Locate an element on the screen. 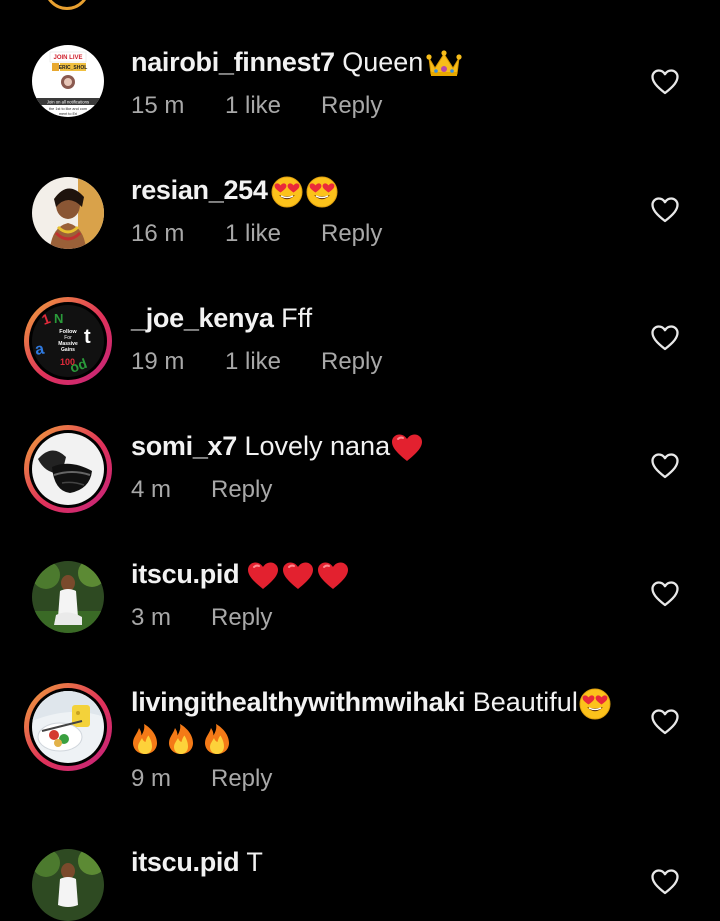 The height and width of the screenshot is (921, 720). comment-meta: 4 m Reply is located at coordinates (201, 490).